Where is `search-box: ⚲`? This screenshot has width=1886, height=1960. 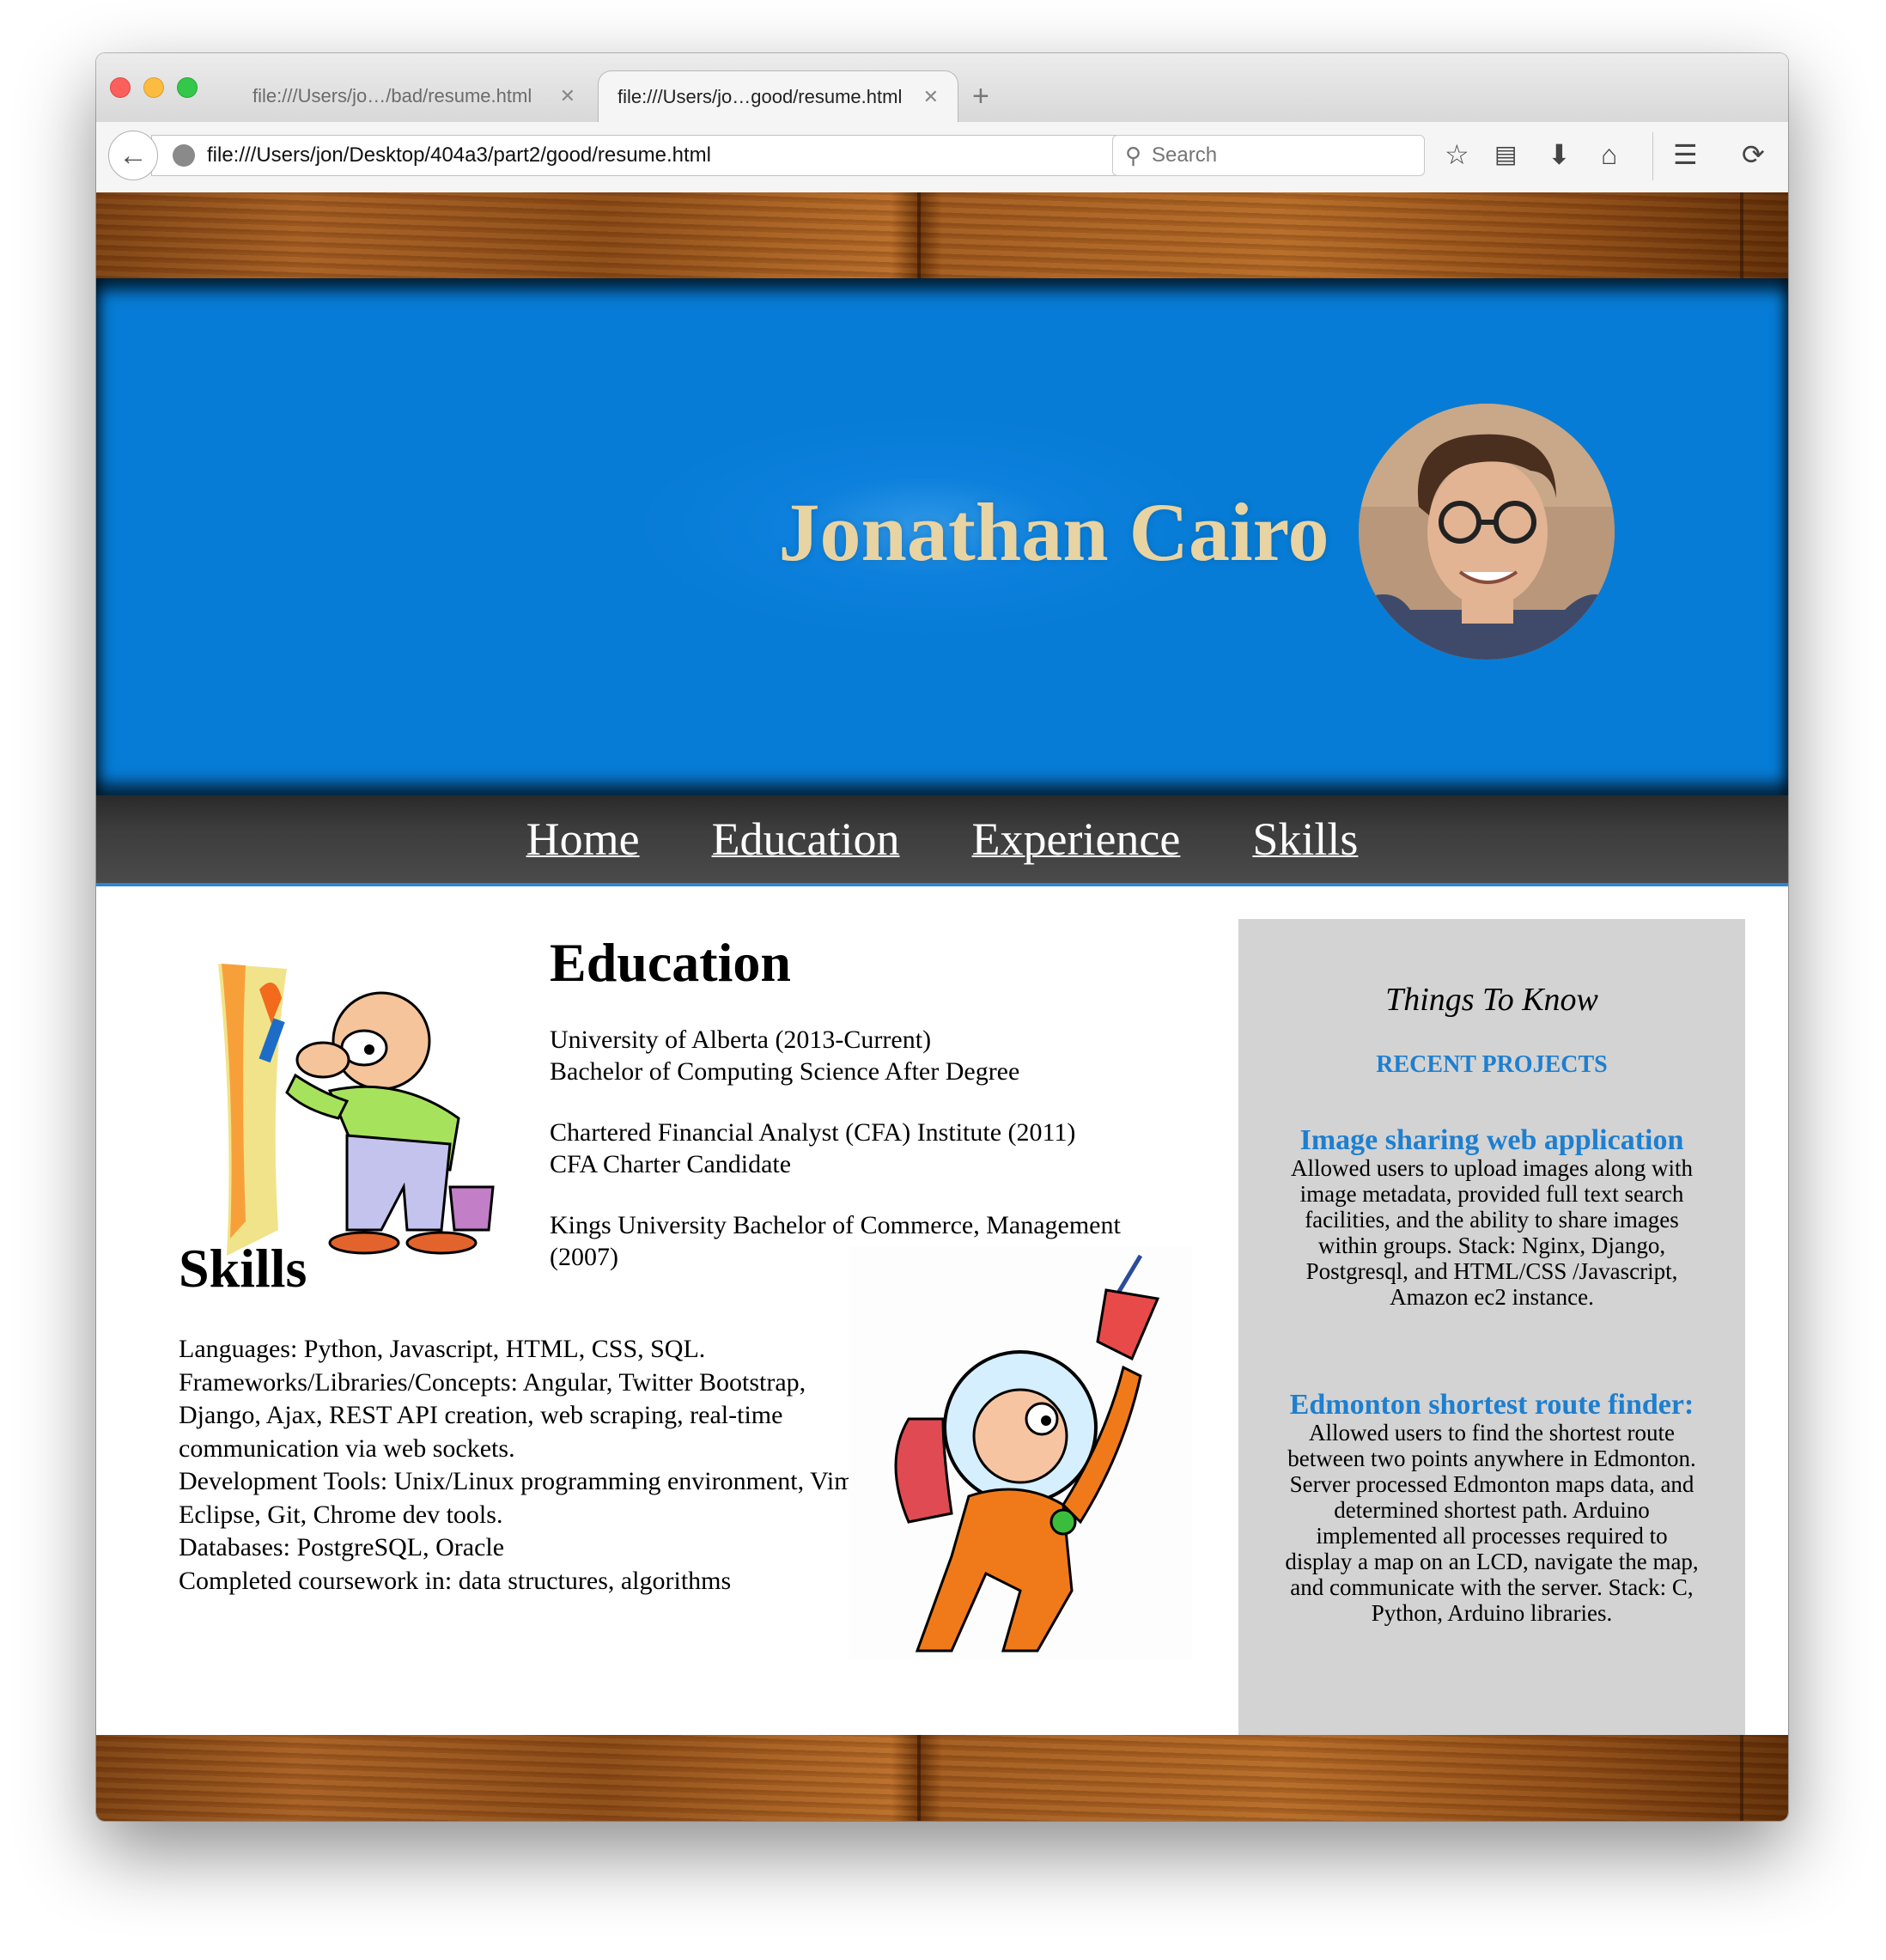 search-box: ⚲ is located at coordinates (1269, 155).